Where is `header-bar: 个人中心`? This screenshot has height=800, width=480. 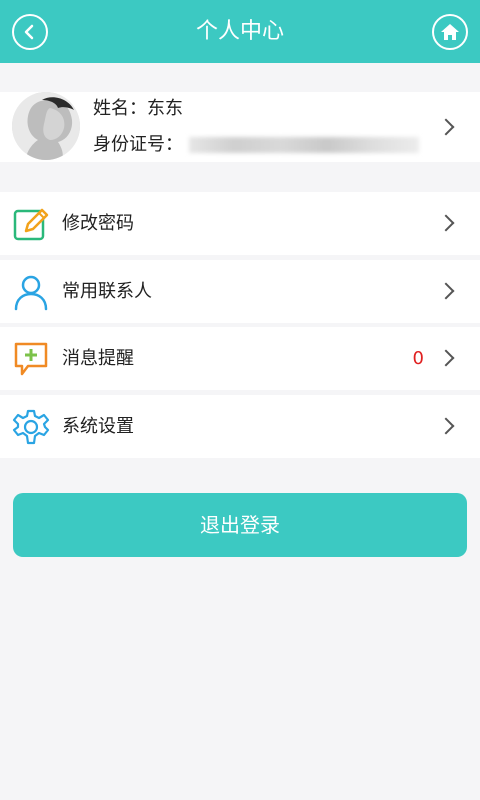
header-bar: 个人中心 is located at coordinates (240, 31).